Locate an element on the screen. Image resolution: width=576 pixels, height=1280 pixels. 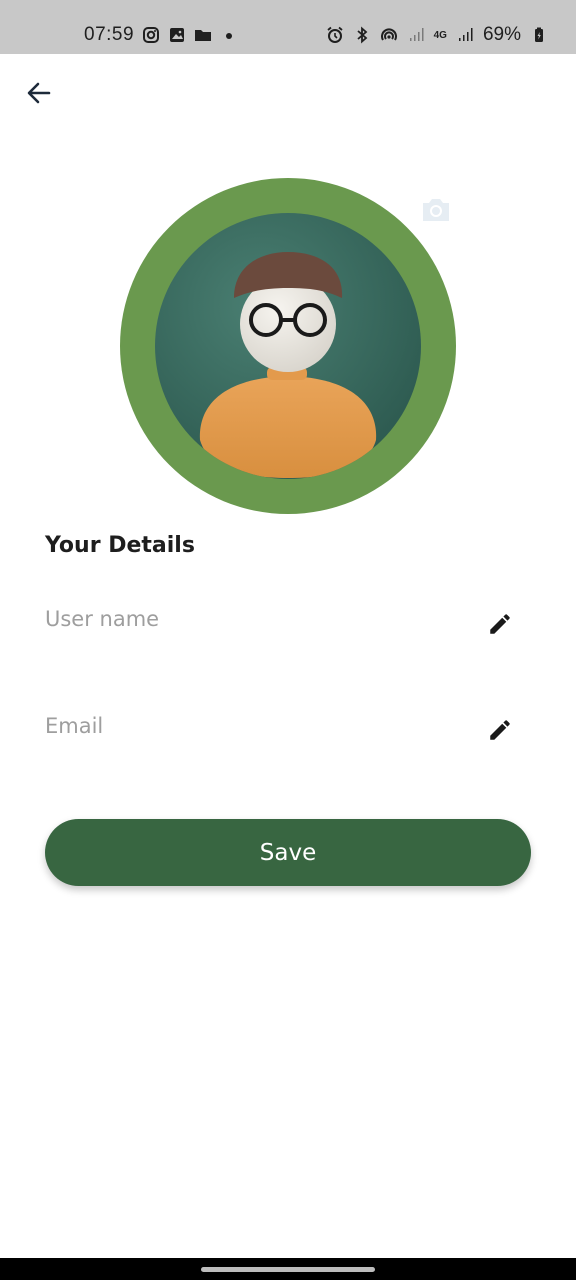
status-time: 07:59 is located at coordinates (109, 34).